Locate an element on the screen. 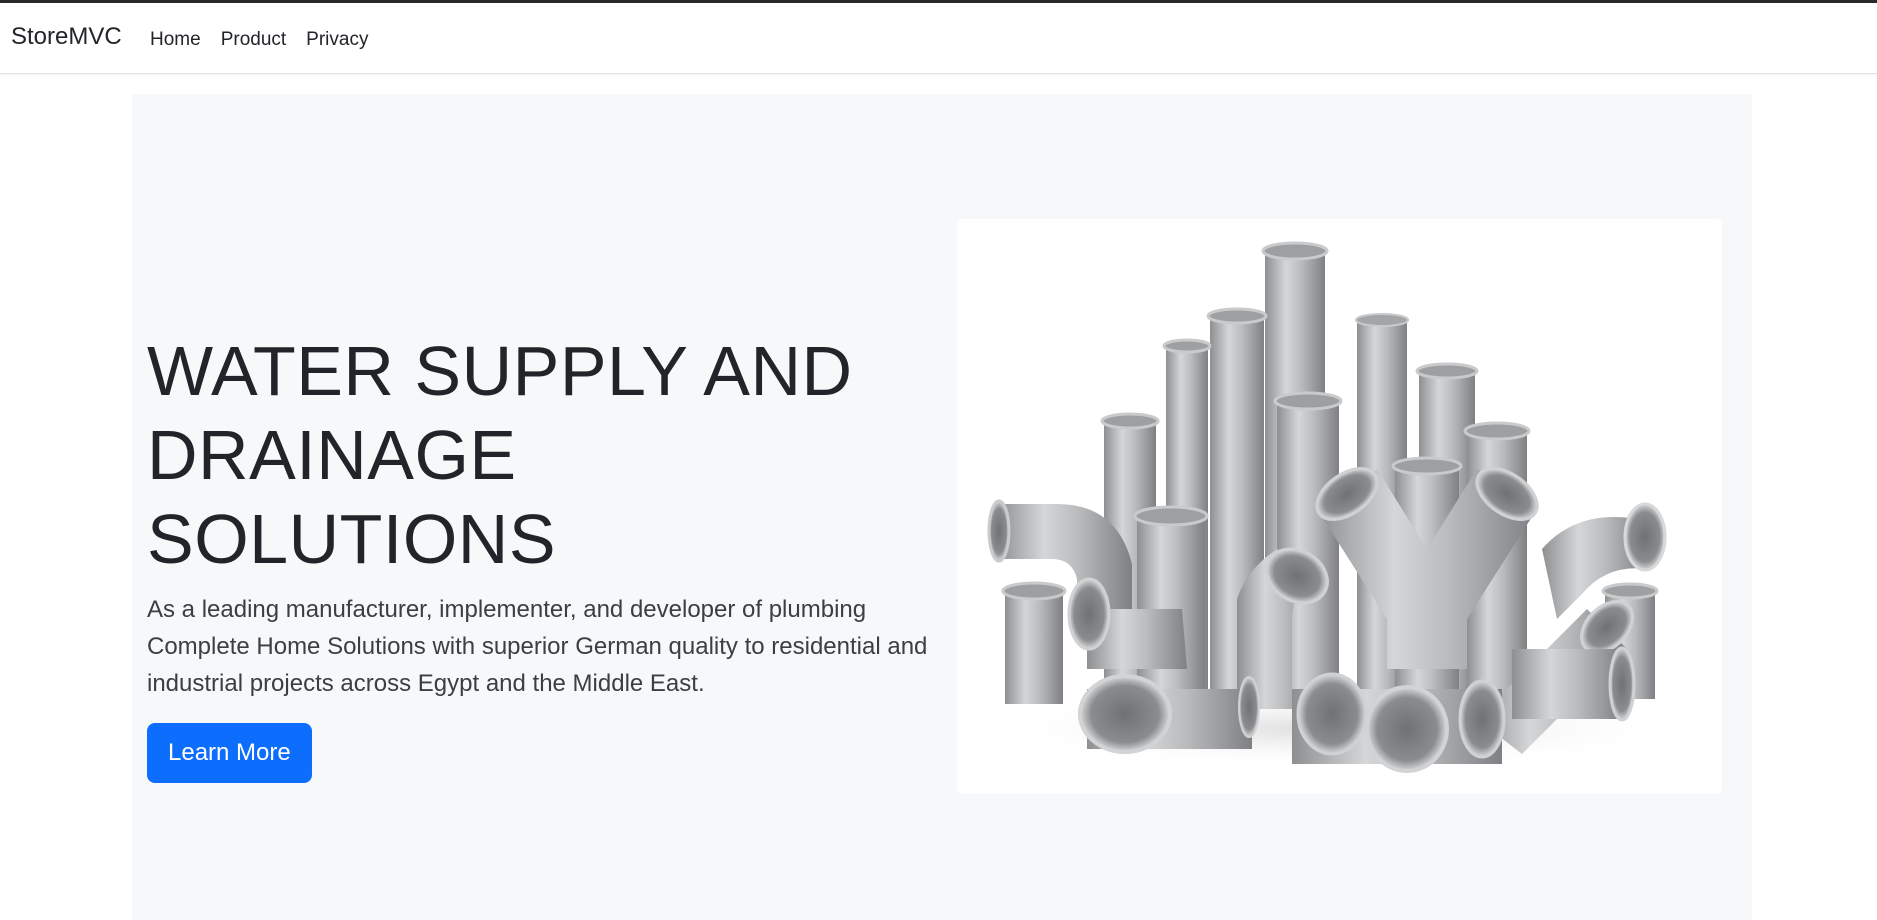 This screenshot has height=920, width=1877. nav-links: Home Product Privacy is located at coordinates (259, 40).